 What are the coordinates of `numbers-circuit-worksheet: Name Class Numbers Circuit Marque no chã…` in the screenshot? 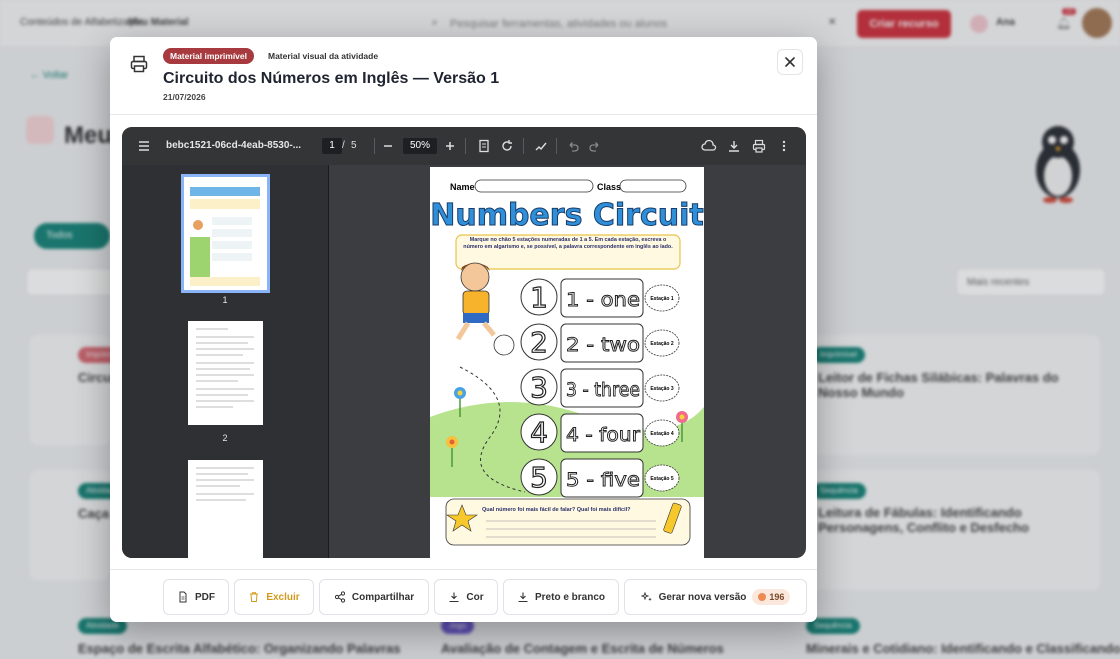 It's located at (567, 362).